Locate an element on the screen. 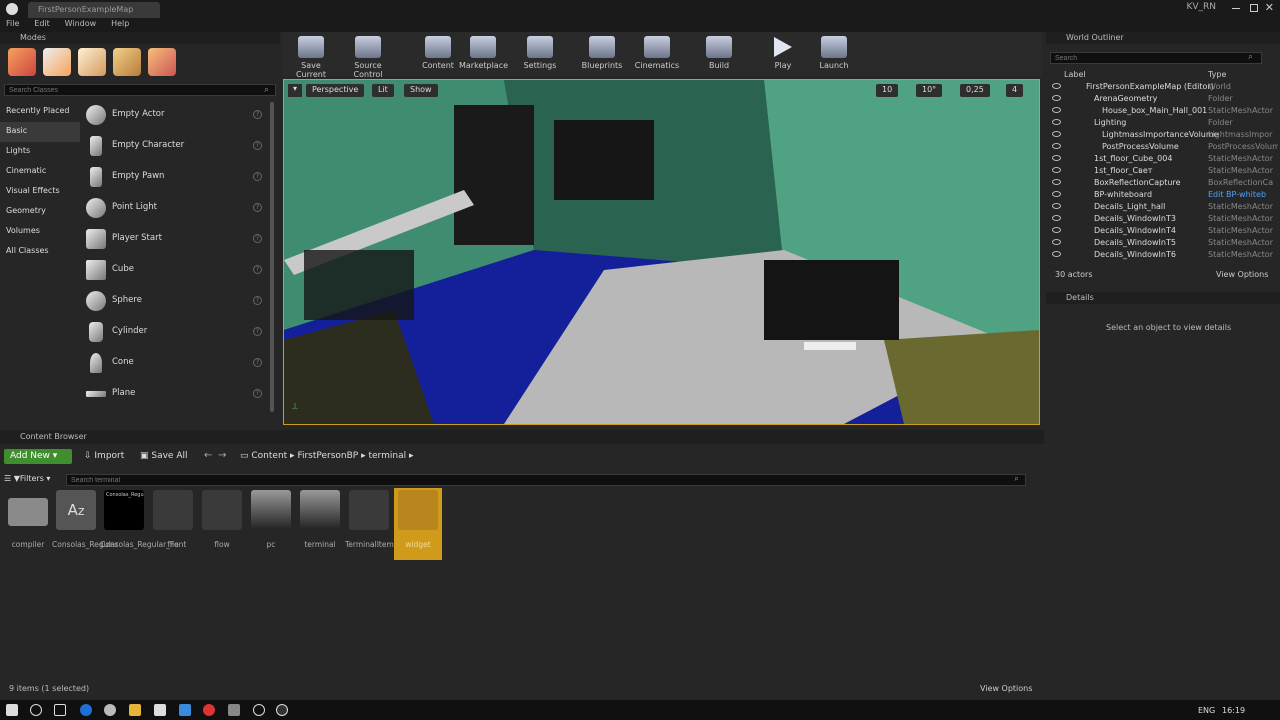 This screenshot has height=720, width=1280. outliner-row: Decails_Light_hall StaticMeshActor is located at coordinates (1162, 207).